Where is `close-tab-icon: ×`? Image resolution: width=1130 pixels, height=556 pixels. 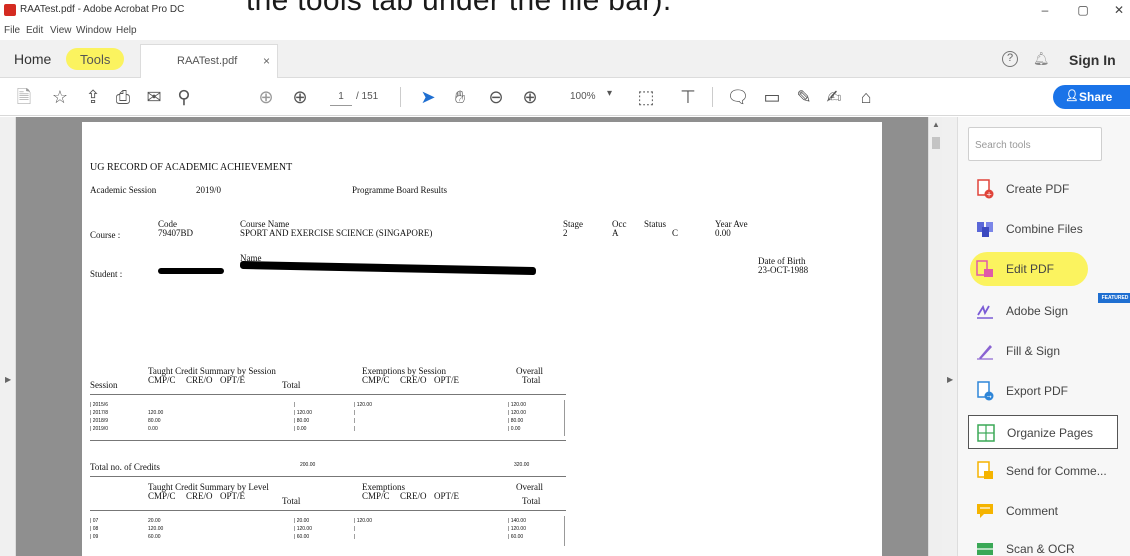
close-tab-icon: × is located at coordinates (266, 61).